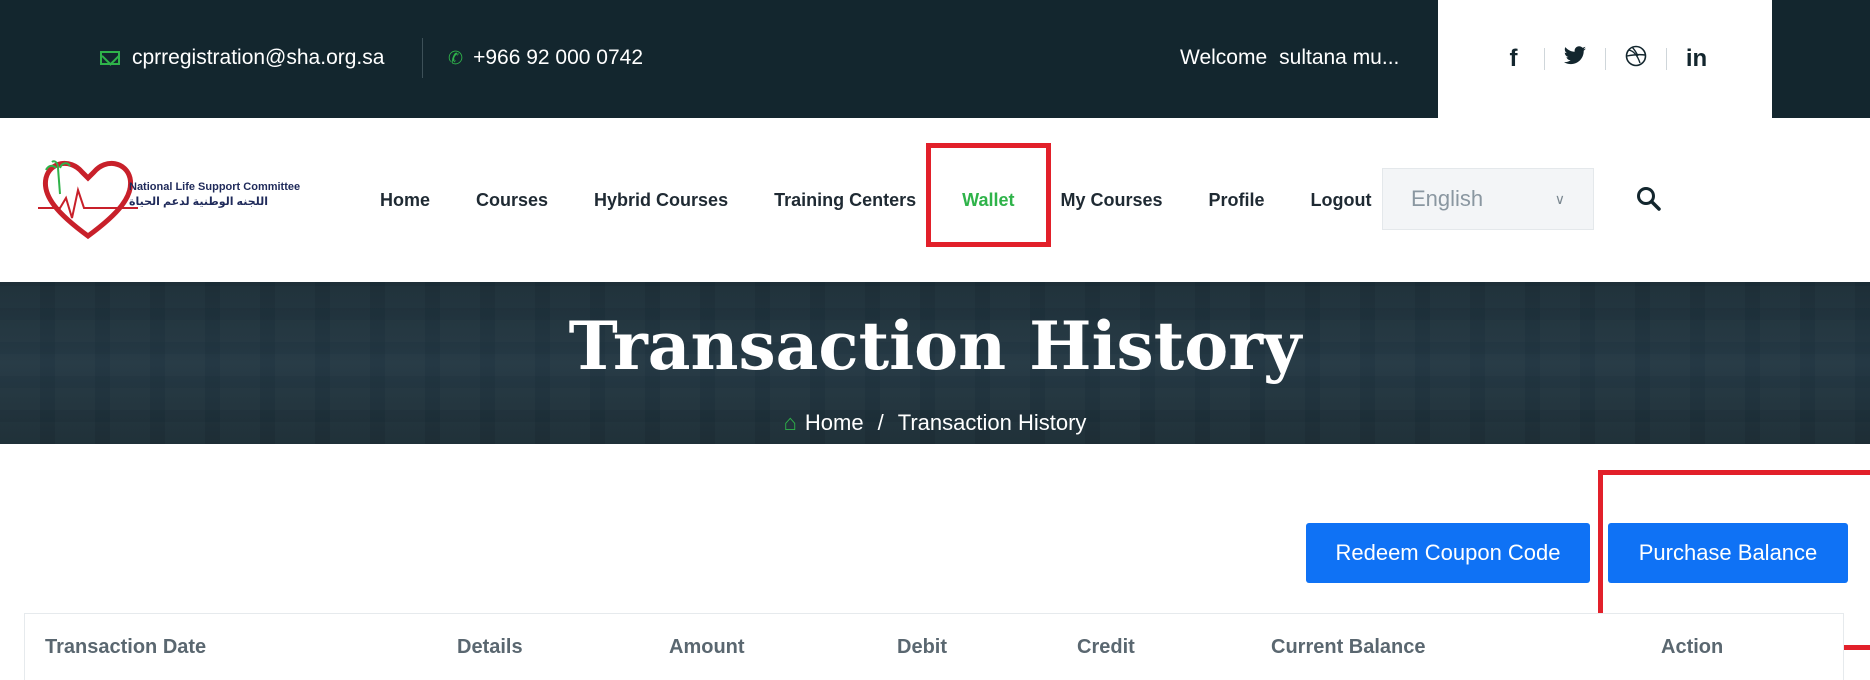 The width and height of the screenshot is (1870, 680). Describe the element at coordinates (1348, 647) in the screenshot. I see `column-header-current-balance: Current Balance` at that location.